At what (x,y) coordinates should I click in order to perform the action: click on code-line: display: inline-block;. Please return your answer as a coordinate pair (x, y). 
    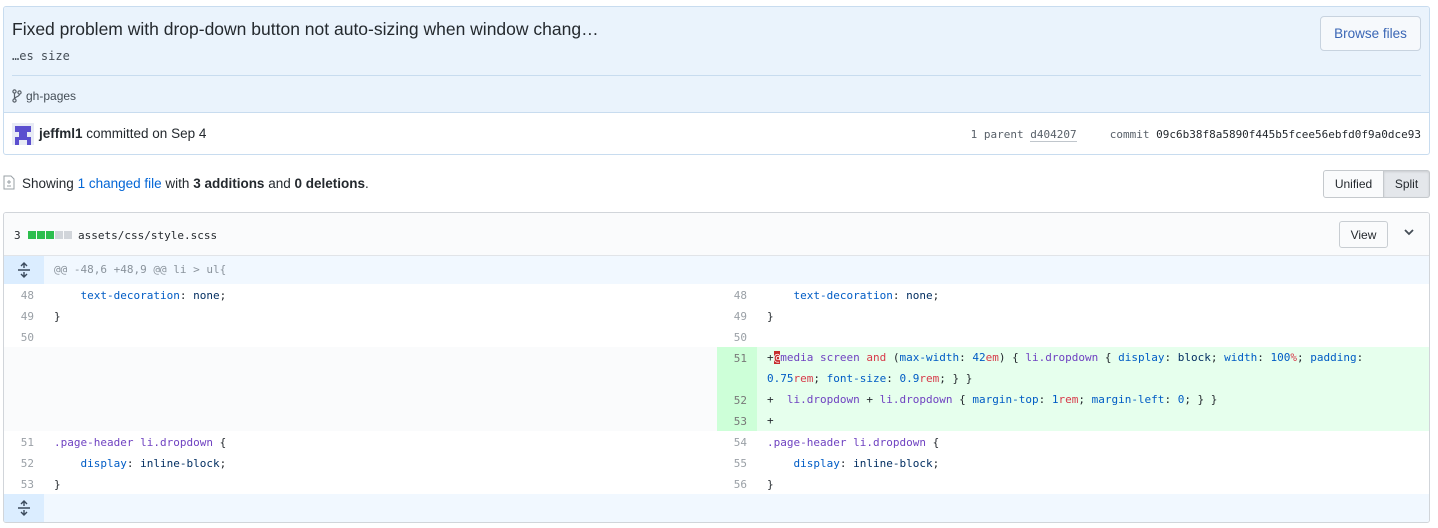
    Looking at the image, I should click on (866, 463).